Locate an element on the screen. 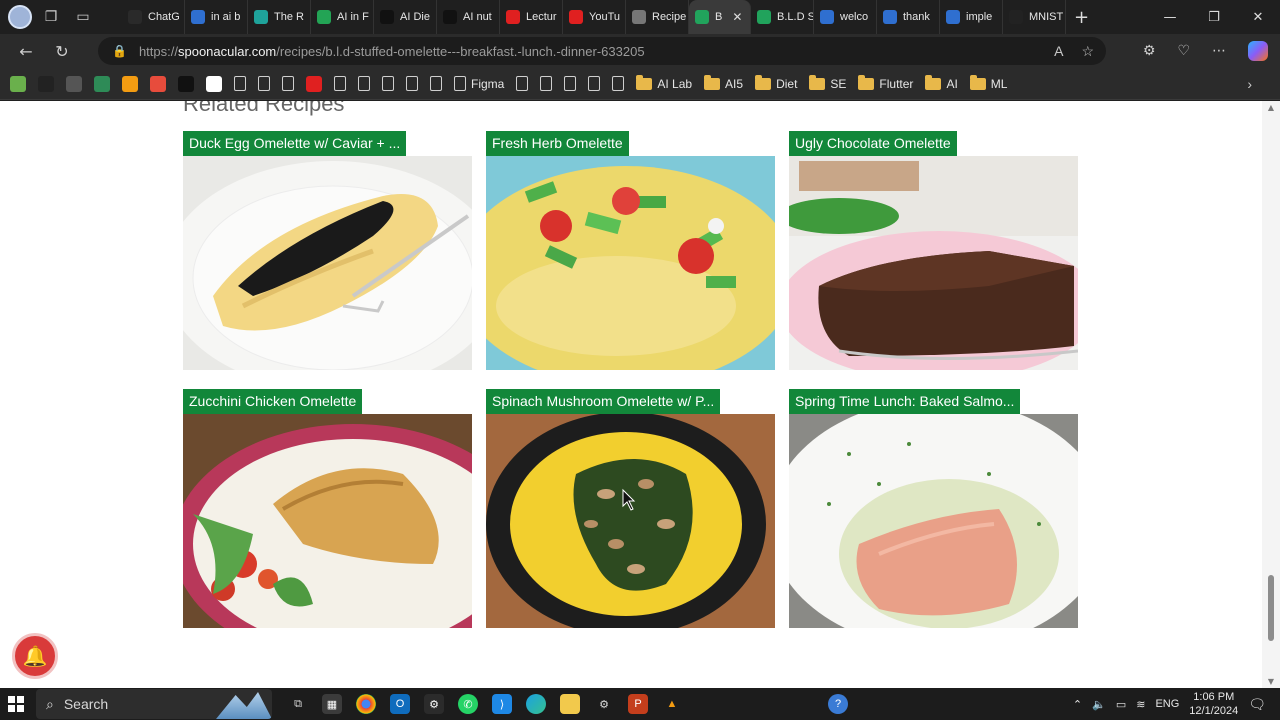 This screenshot has width=1280, height=720. help-icon: ? is located at coordinates (838, 704).